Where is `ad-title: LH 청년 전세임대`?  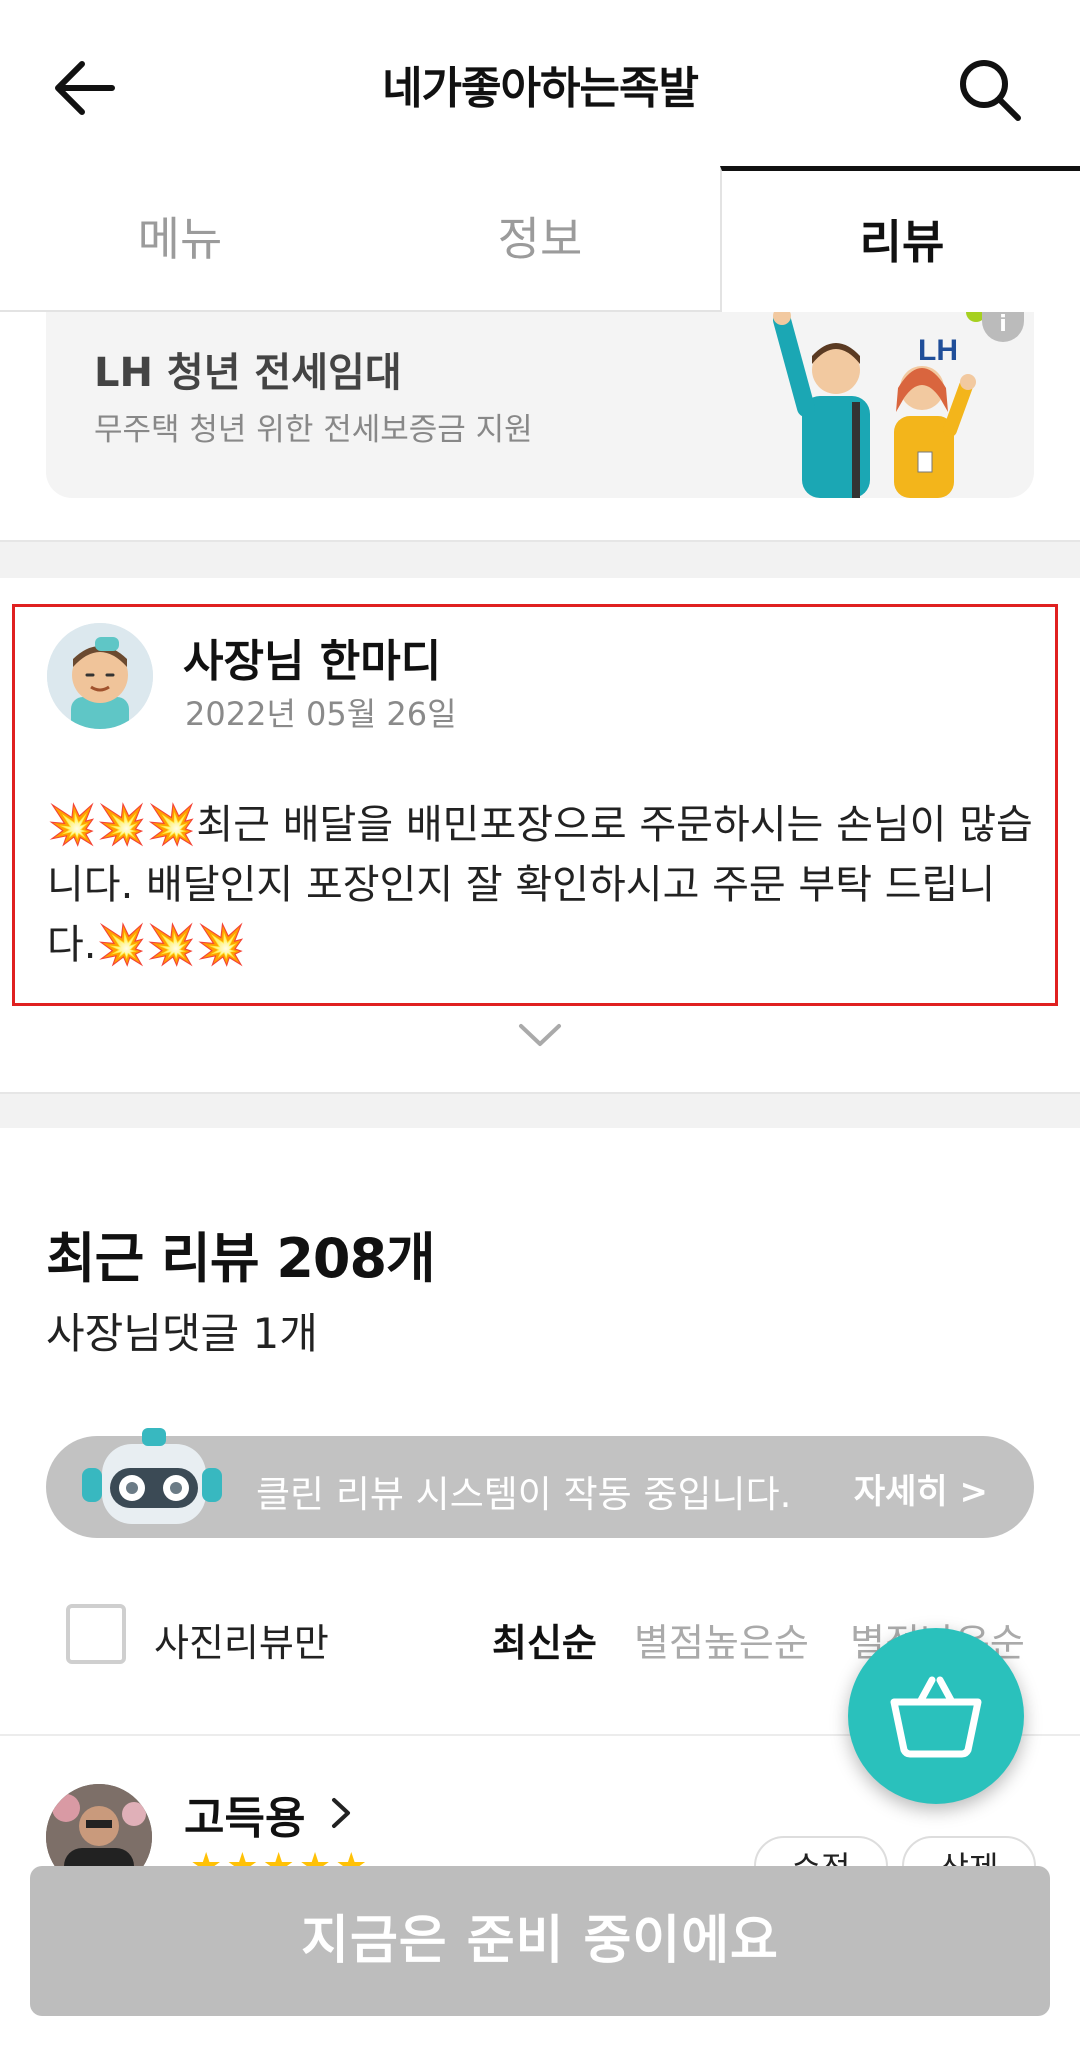 ad-title: LH 청년 전세임대 is located at coordinates (248, 373).